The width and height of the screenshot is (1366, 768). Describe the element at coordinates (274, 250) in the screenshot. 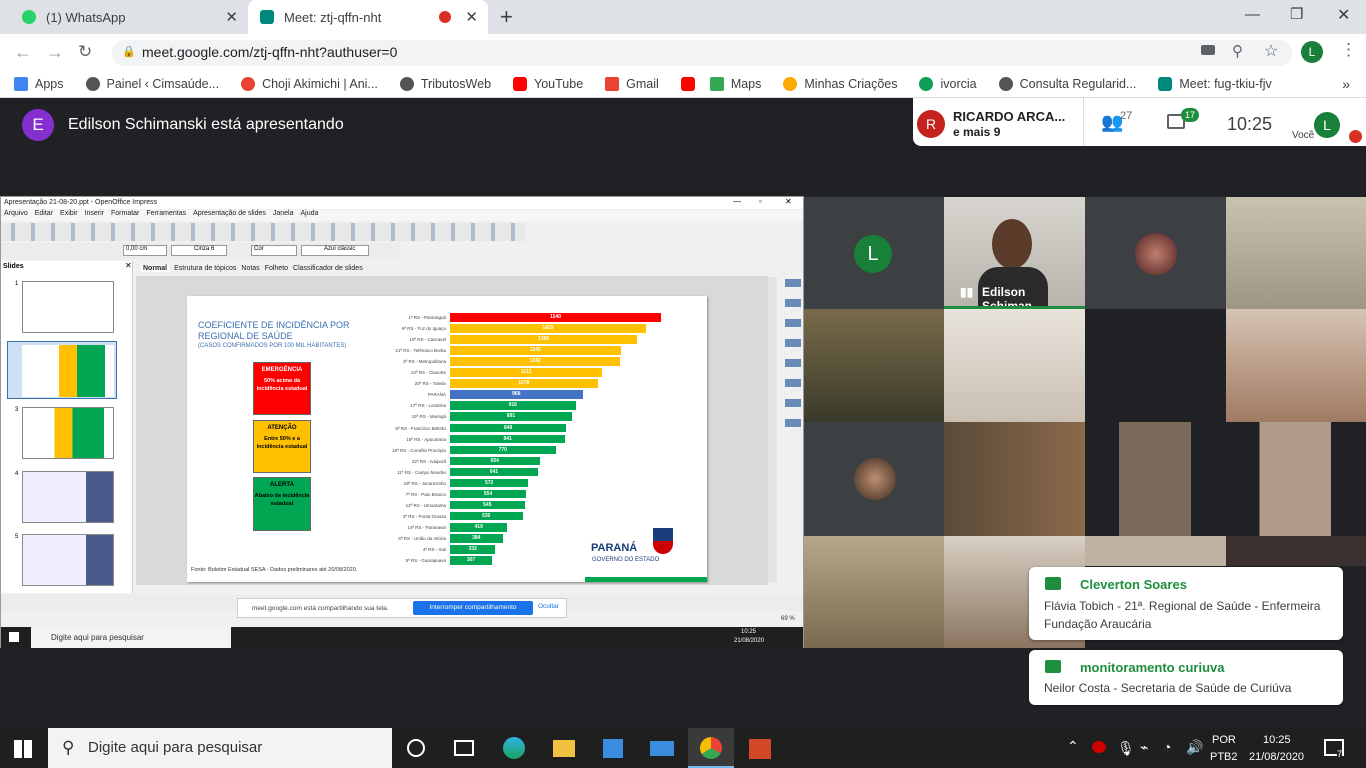

I see `area-style-field: Cor` at that location.